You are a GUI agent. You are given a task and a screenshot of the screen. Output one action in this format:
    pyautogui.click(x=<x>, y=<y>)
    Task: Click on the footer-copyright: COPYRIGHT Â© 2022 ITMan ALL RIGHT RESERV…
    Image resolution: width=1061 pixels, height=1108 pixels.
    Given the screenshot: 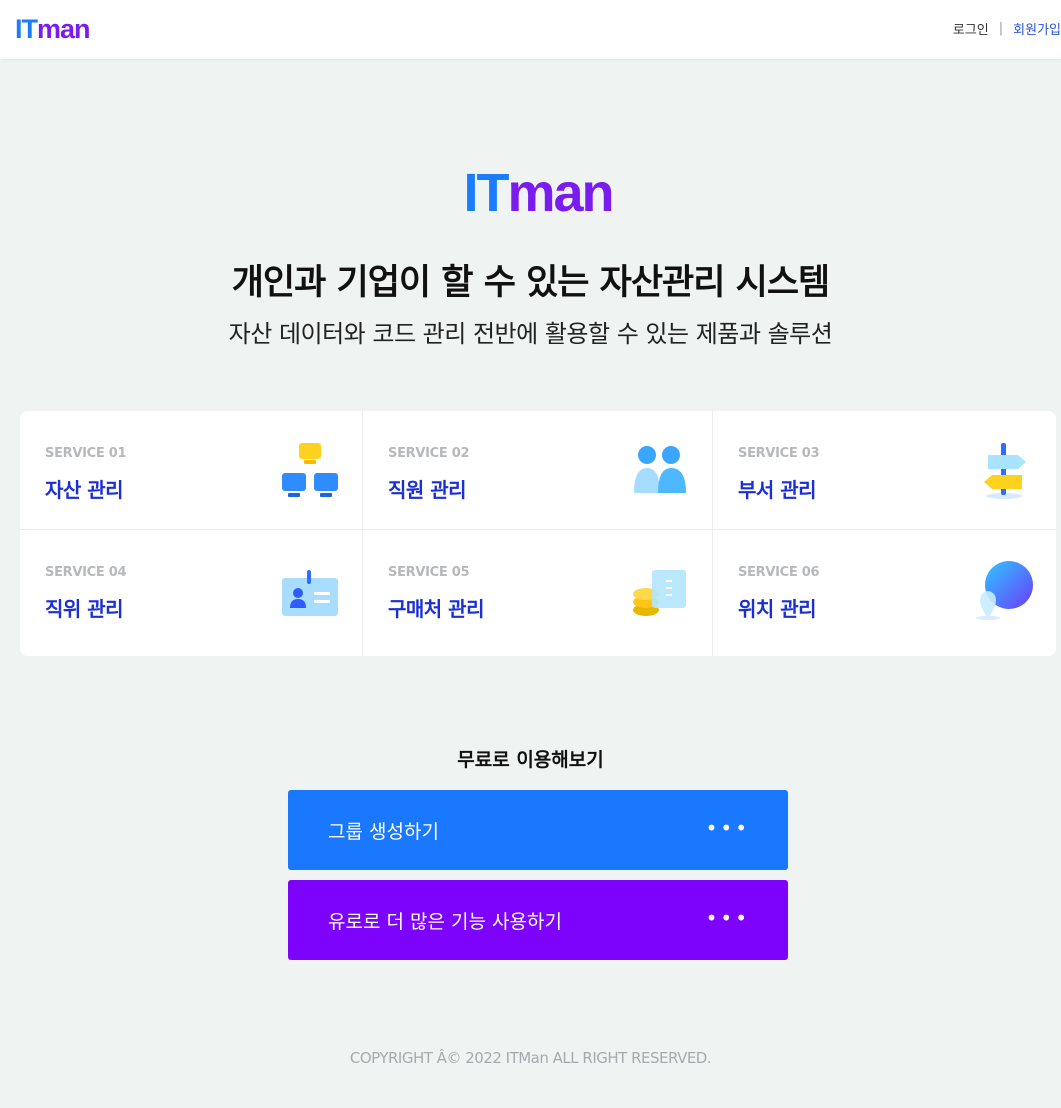 What is the action you would take?
    pyautogui.click(x=530, y=1058)
    